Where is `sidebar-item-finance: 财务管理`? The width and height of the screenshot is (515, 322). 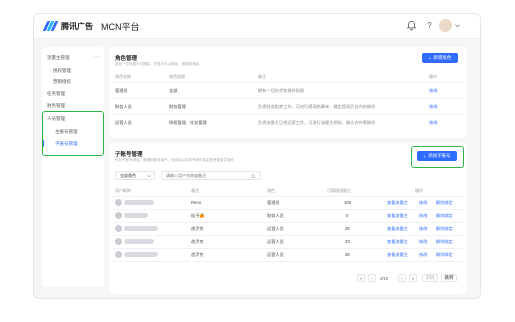
sidebar-item-finance: 财务管理 is located at coordinates (56, 106).